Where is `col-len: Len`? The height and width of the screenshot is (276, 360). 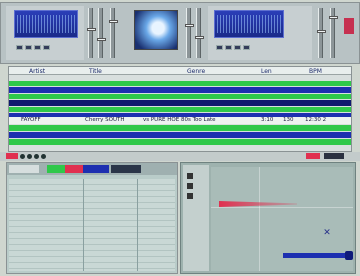
col-len: Len is located at coordinates (266, 71).